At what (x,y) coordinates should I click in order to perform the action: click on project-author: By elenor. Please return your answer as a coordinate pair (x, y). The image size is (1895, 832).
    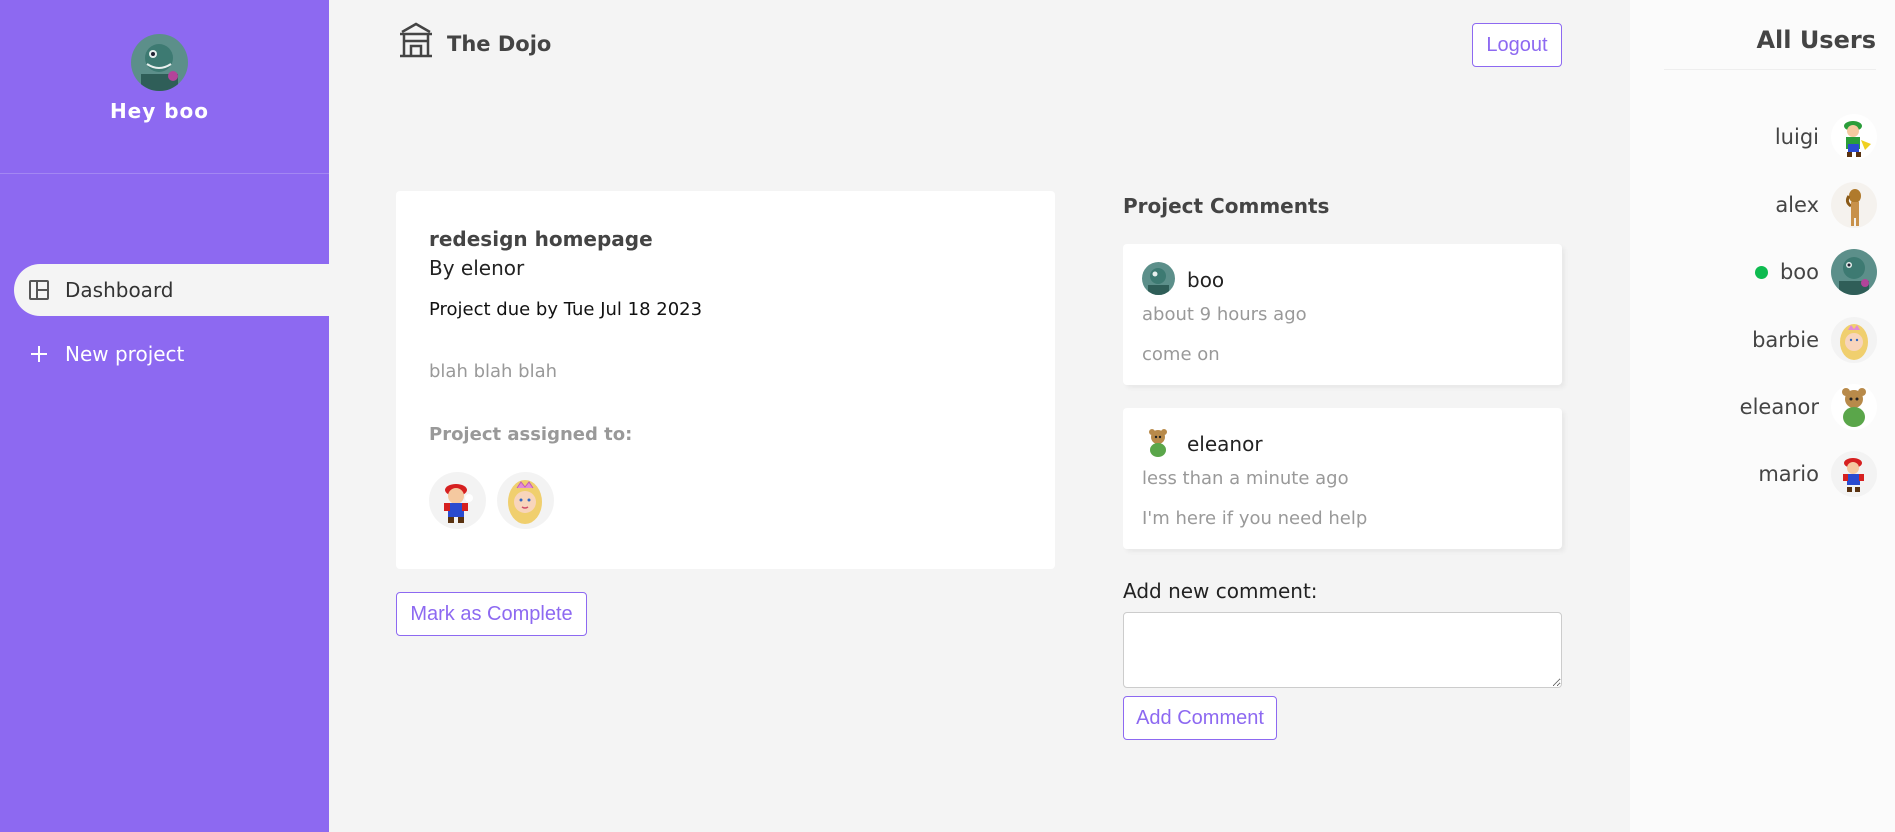
    Looking at the image, I should click on (477, 268).